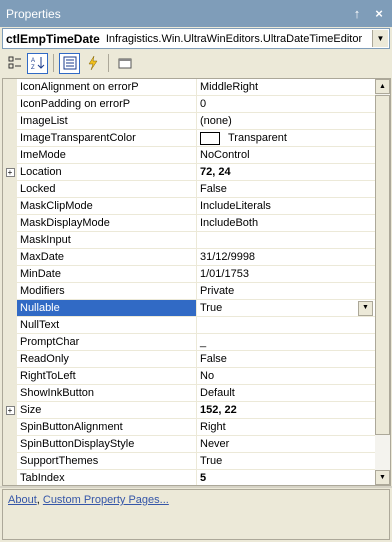 The height and width of the screenshot is (542, 392). I want to click on property-row: SpinButtonAlignment Right, so click(189, 427).